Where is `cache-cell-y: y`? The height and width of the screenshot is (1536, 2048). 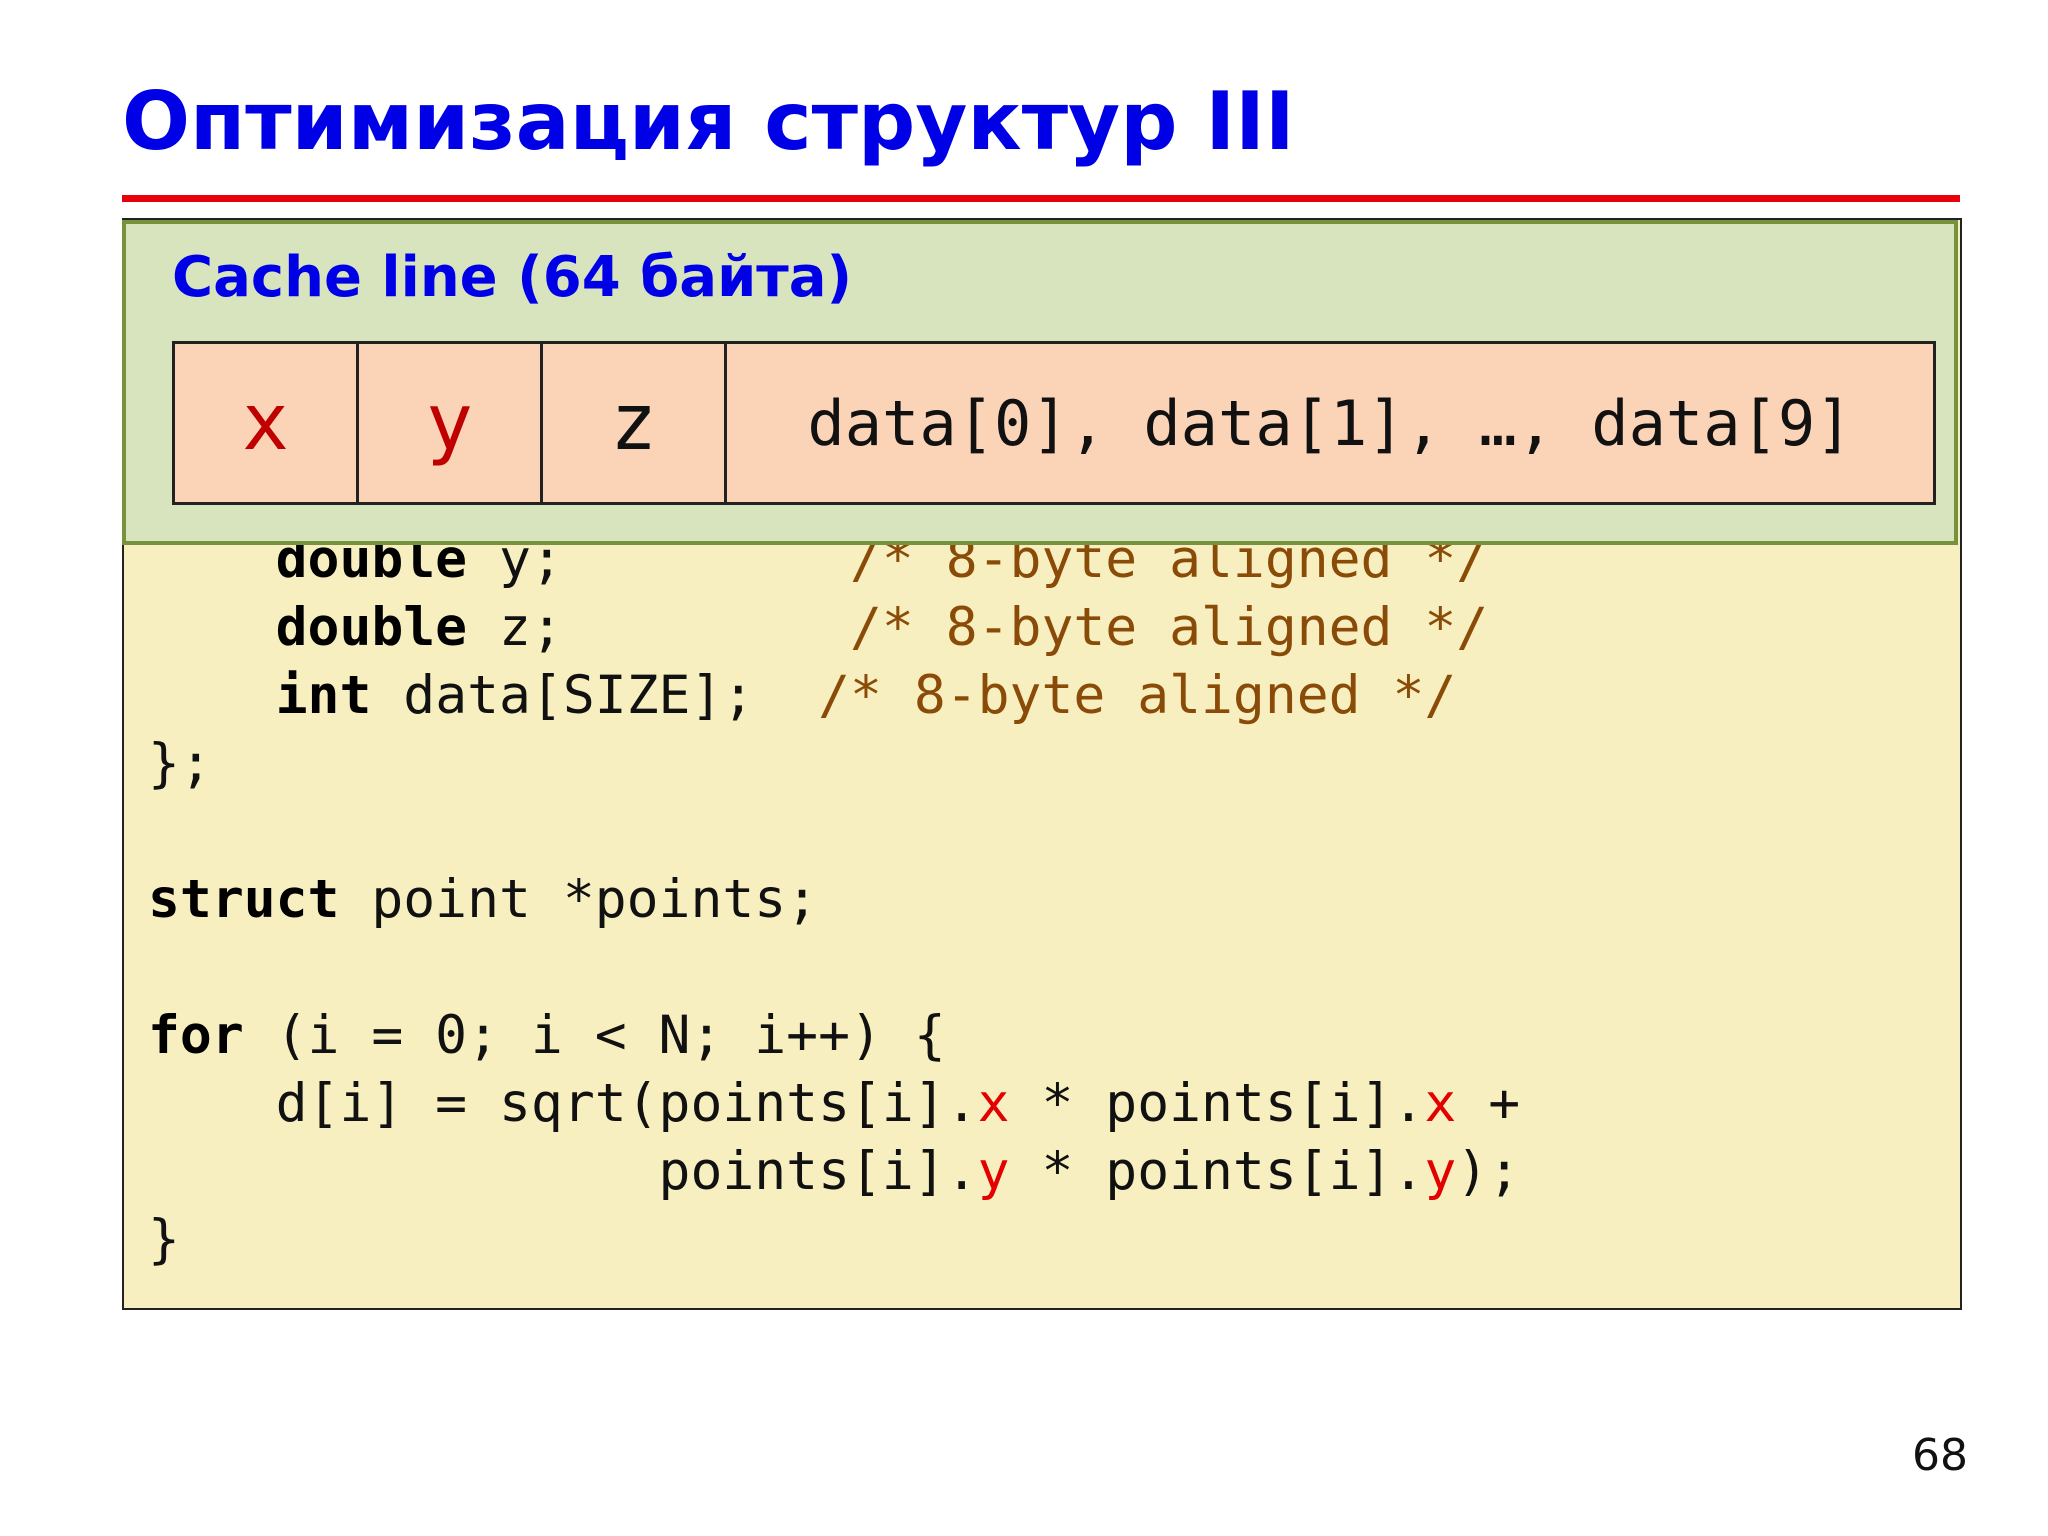 cache-cell-y: y is located at coordinates (451, 423).